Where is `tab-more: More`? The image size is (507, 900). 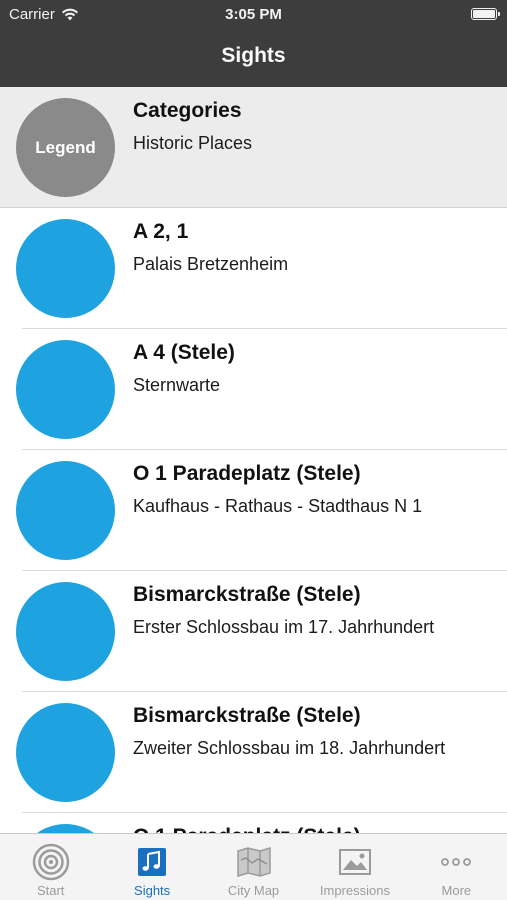
tab-more: More is located at coordinates (456, 867).